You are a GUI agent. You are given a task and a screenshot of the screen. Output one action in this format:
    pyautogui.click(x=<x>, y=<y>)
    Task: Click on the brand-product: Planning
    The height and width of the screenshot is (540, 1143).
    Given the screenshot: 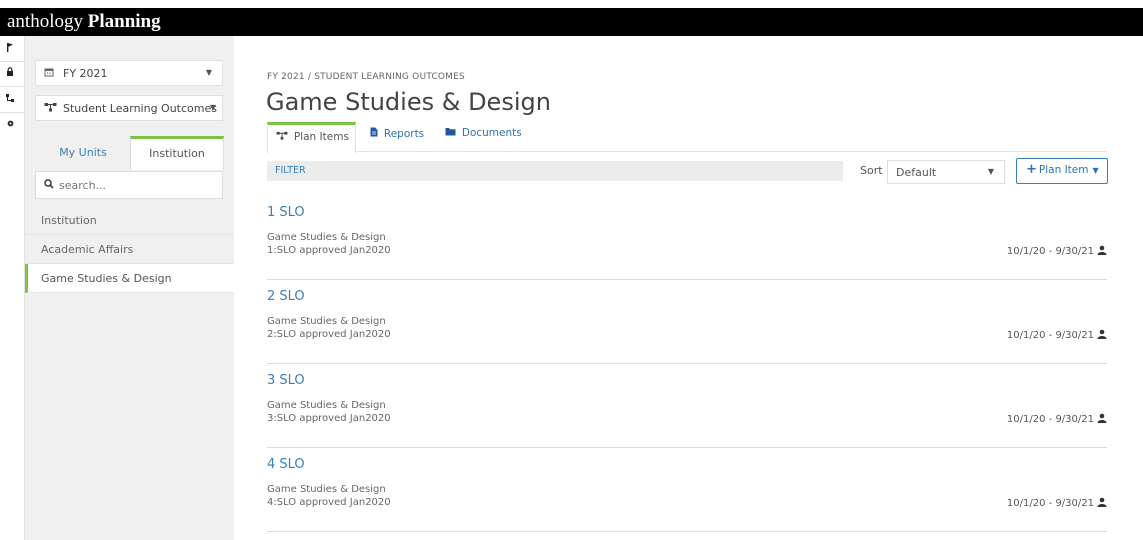 What is the action you would take?
    pyautogui.click(x=124, y=21)
    